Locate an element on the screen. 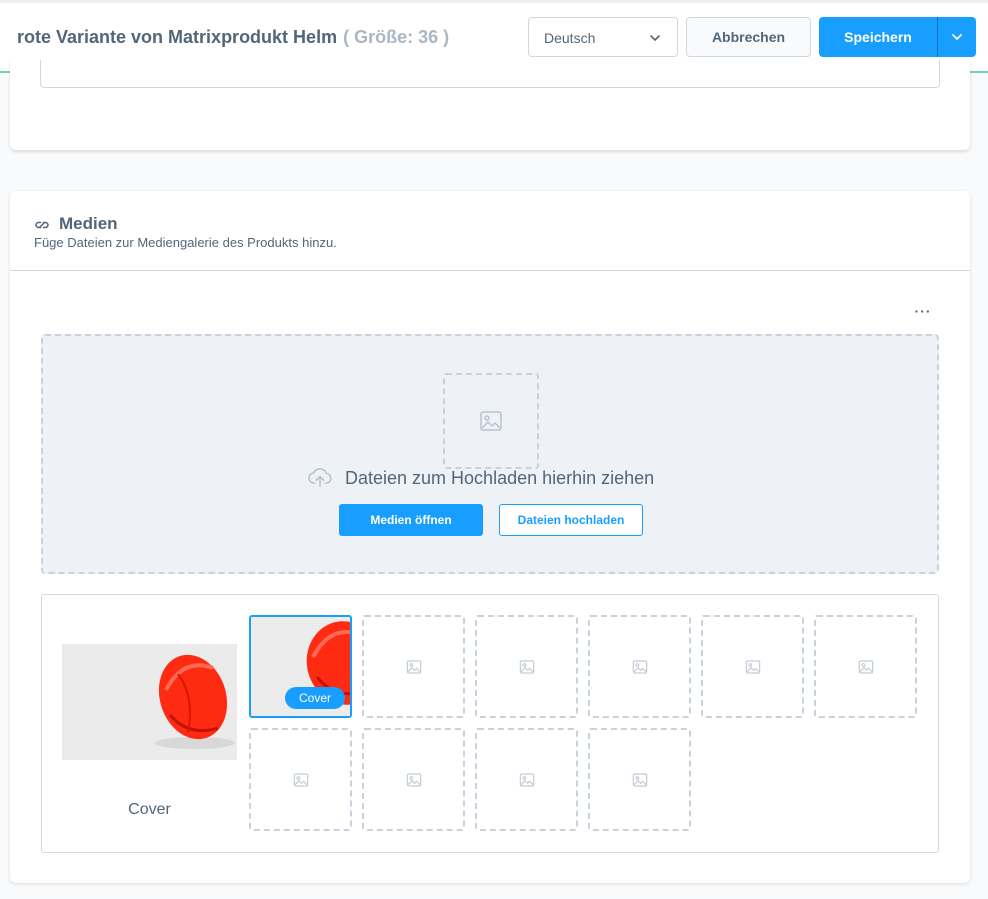  dropzone-instruction: Dateien zum Hochladen hierhin ziehen is located at coordinates (480, 479).